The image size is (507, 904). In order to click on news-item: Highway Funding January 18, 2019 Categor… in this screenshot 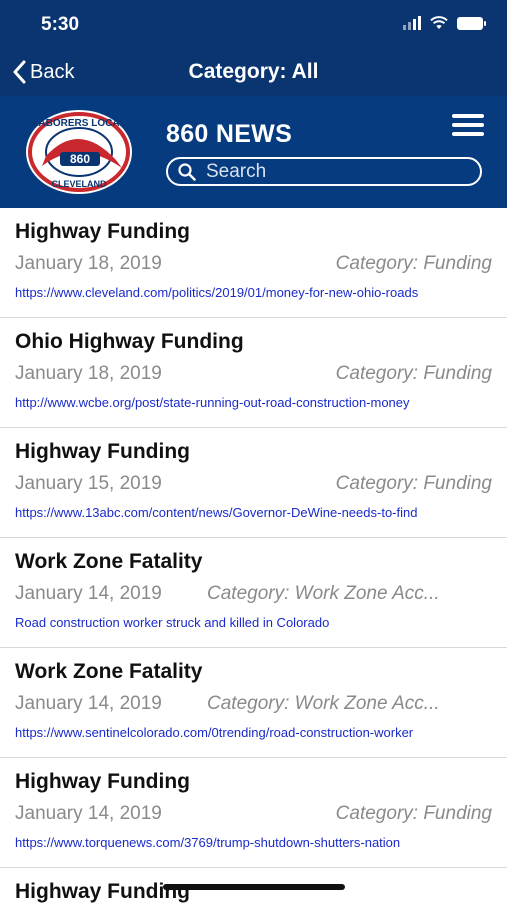, I will do `click(253, 263)`.